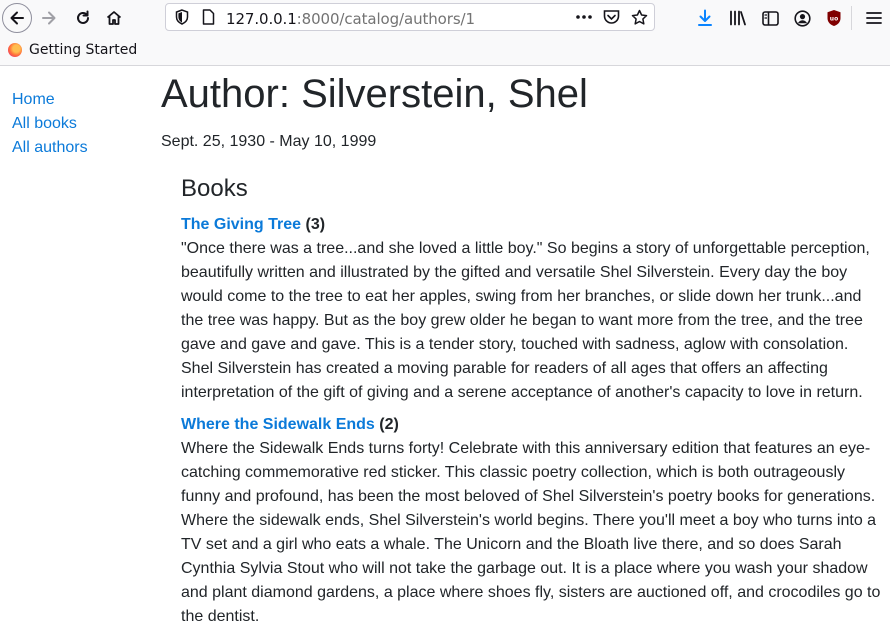 This screenshot has width=890, height=629. What do you see at coordinates (269, 141) in the screenshot?
I see `author-dates: Sept. 25, 1930 - May 10, 1999` at bounding box center [269, 141].